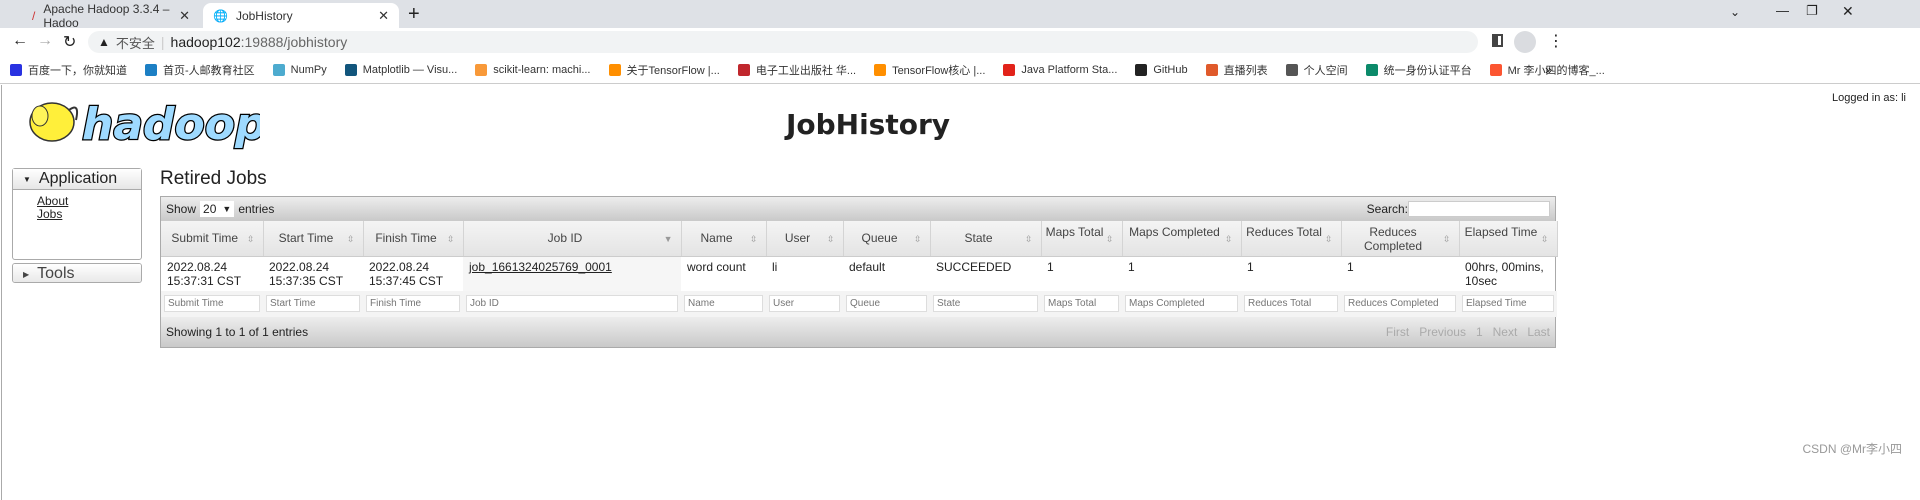  What do you see at coordinates (1508, 239) in the screenshot?
I see `column-header: Elapsed Time ⇳` at bounding box center [1508, 239].